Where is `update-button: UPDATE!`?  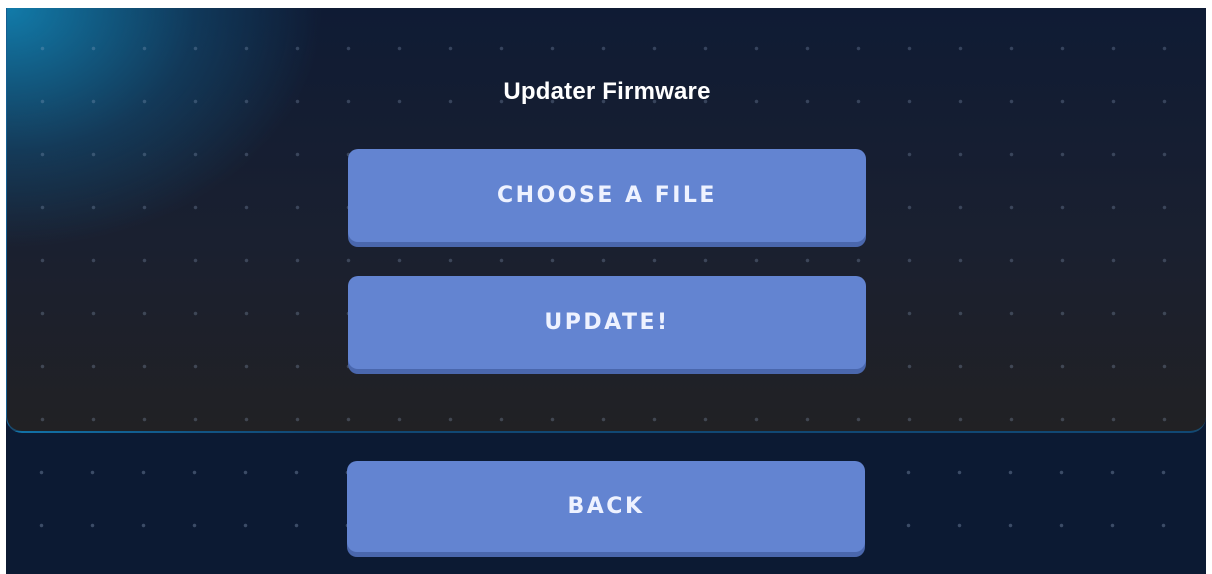 update-button: UPDATE! is located at coordinates (607, 322).